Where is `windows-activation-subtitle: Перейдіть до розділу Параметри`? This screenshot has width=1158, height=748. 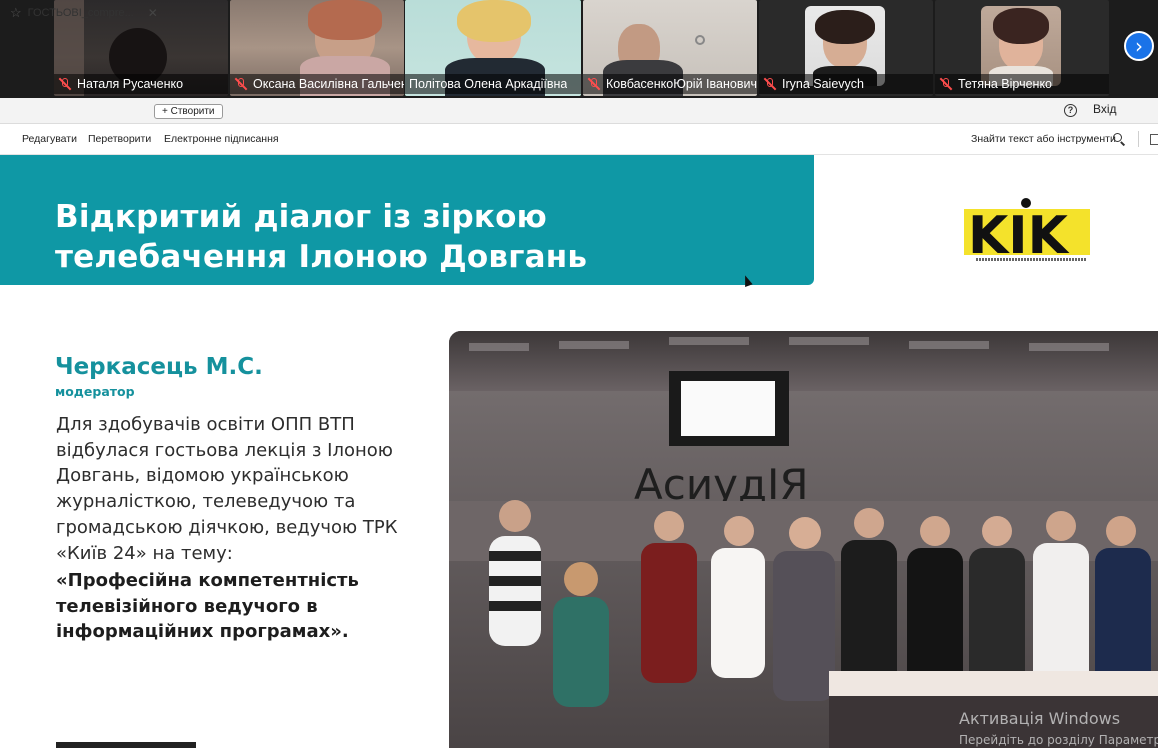 windows-activation-subtitle: Перейдіть до розділу Параметри is located at coordinates (1058, 740).